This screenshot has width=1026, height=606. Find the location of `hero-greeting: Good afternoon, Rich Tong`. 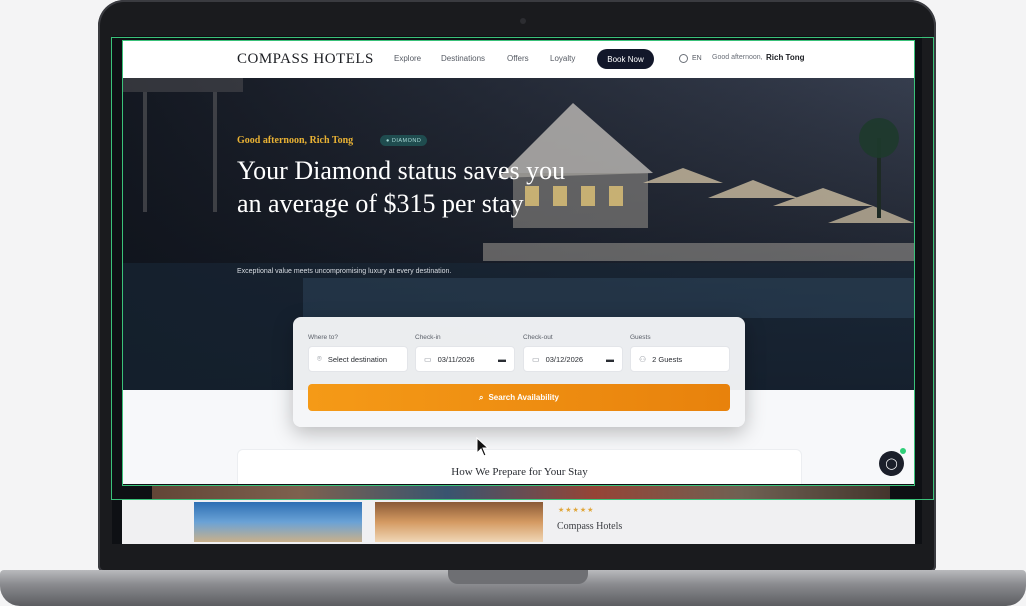

hero-greeting: Good afternoon, Rich Tong is located at coordinates (295, 140).